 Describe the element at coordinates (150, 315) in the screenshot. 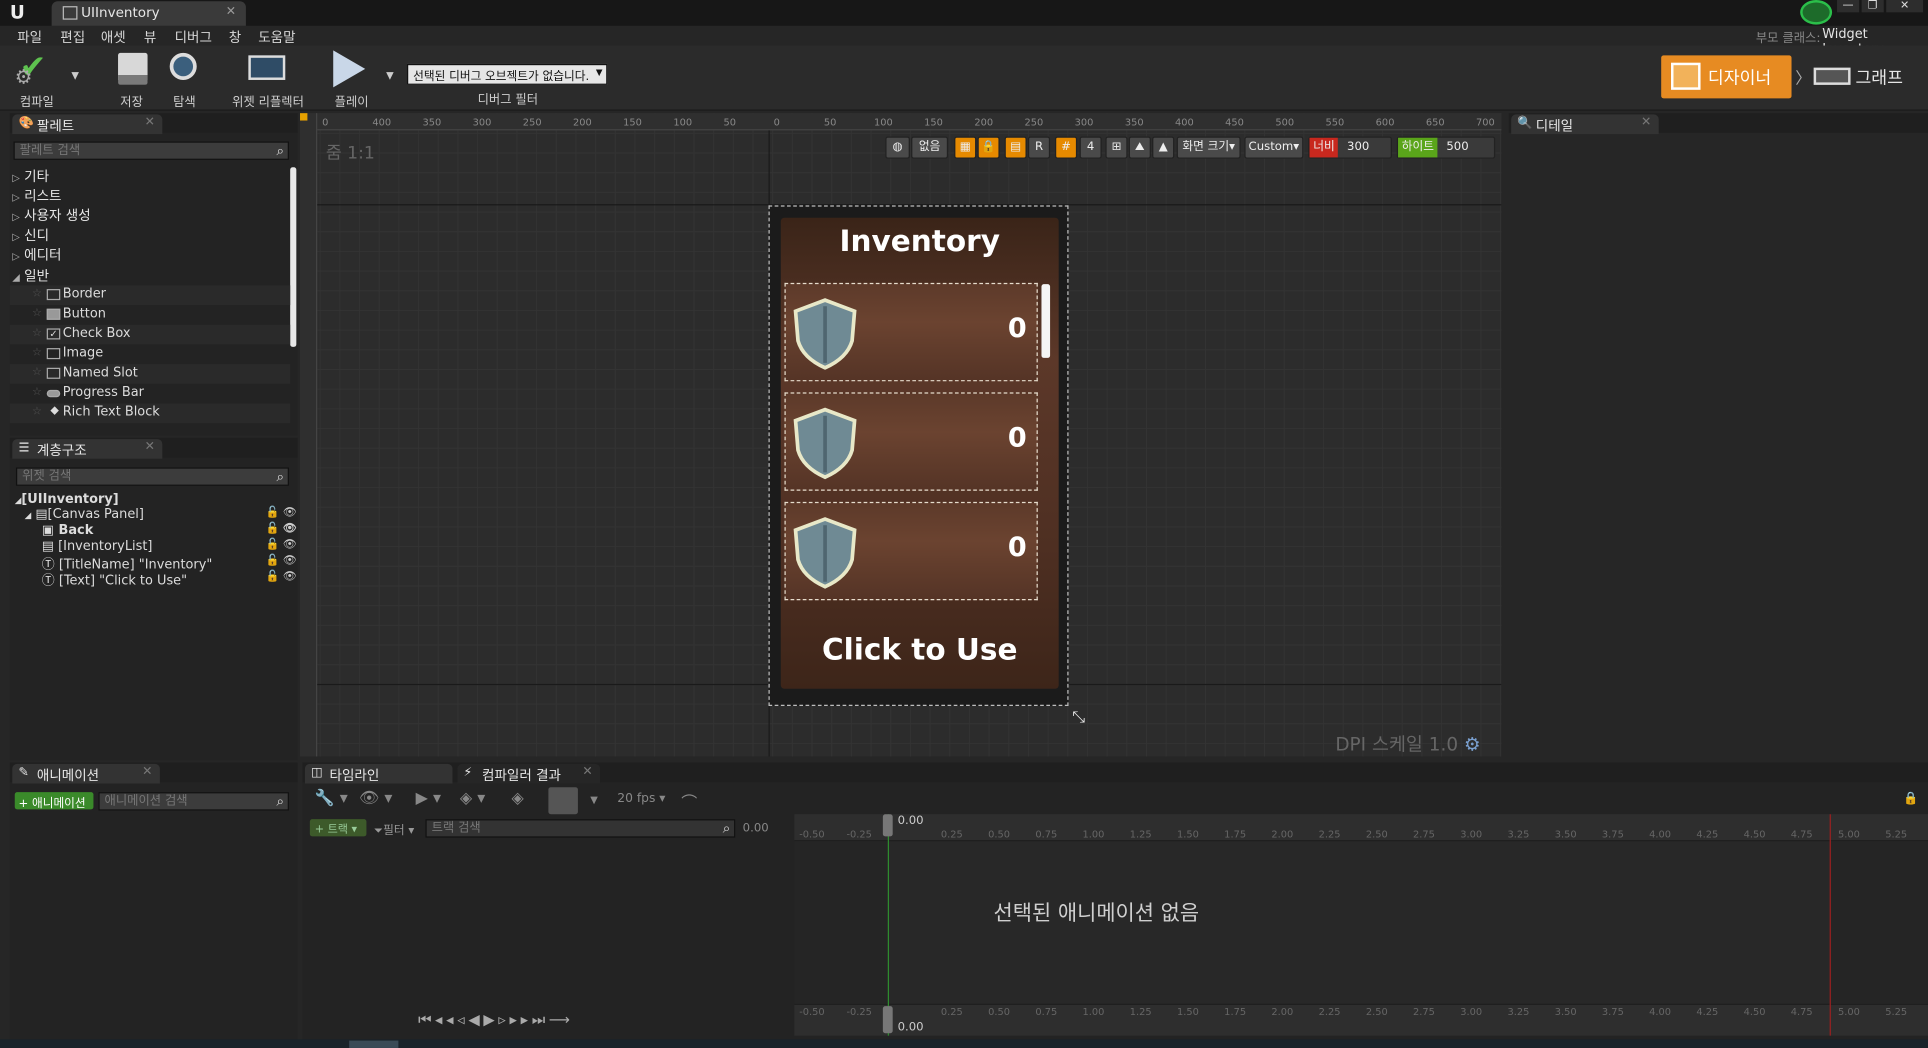

I see `palette-item-button: ☆ Button` at that location.